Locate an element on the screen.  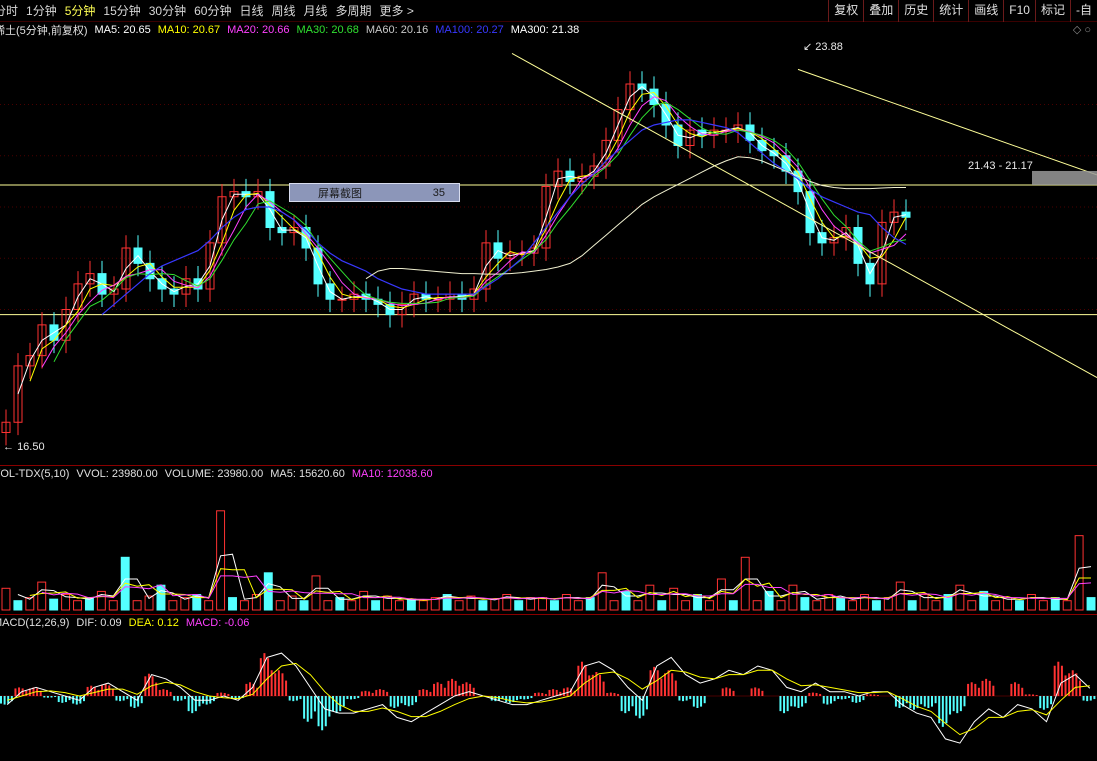
period-tab-2: 5分钟 is located at coordinates (80, 11).